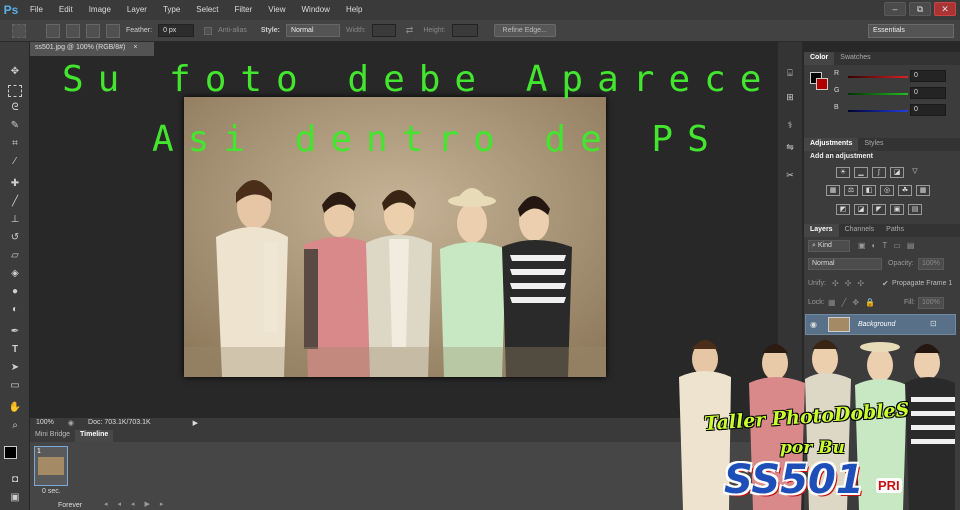 The height and width of the screenshot is (510, 960). What do you see at coordinates (15, 72) in the screenshot?
I see `move-tool-icon: ✥` at bounding box center [15, 72].